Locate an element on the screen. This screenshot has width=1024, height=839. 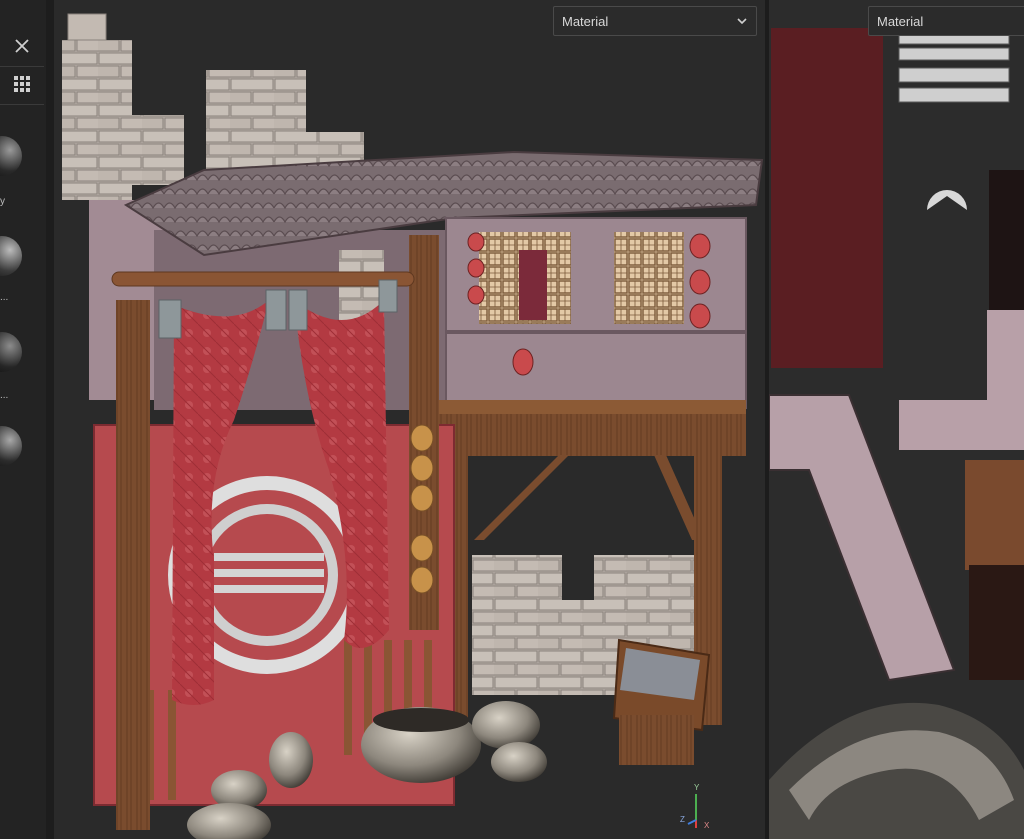
close-button is located at coordinates (22, 46).